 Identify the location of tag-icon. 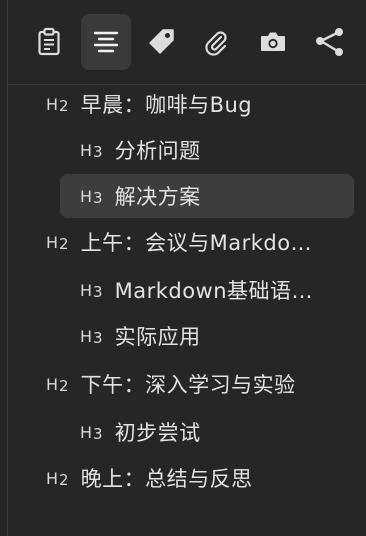
(162, 42).